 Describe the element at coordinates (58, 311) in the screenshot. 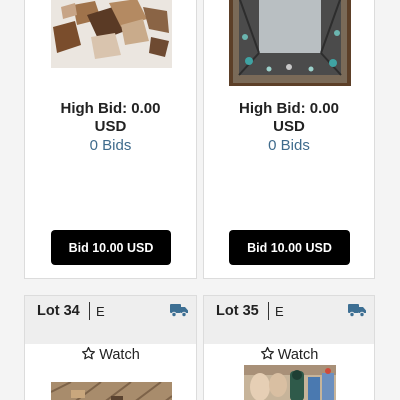

I see `lot-number: Lot 34` at that location.